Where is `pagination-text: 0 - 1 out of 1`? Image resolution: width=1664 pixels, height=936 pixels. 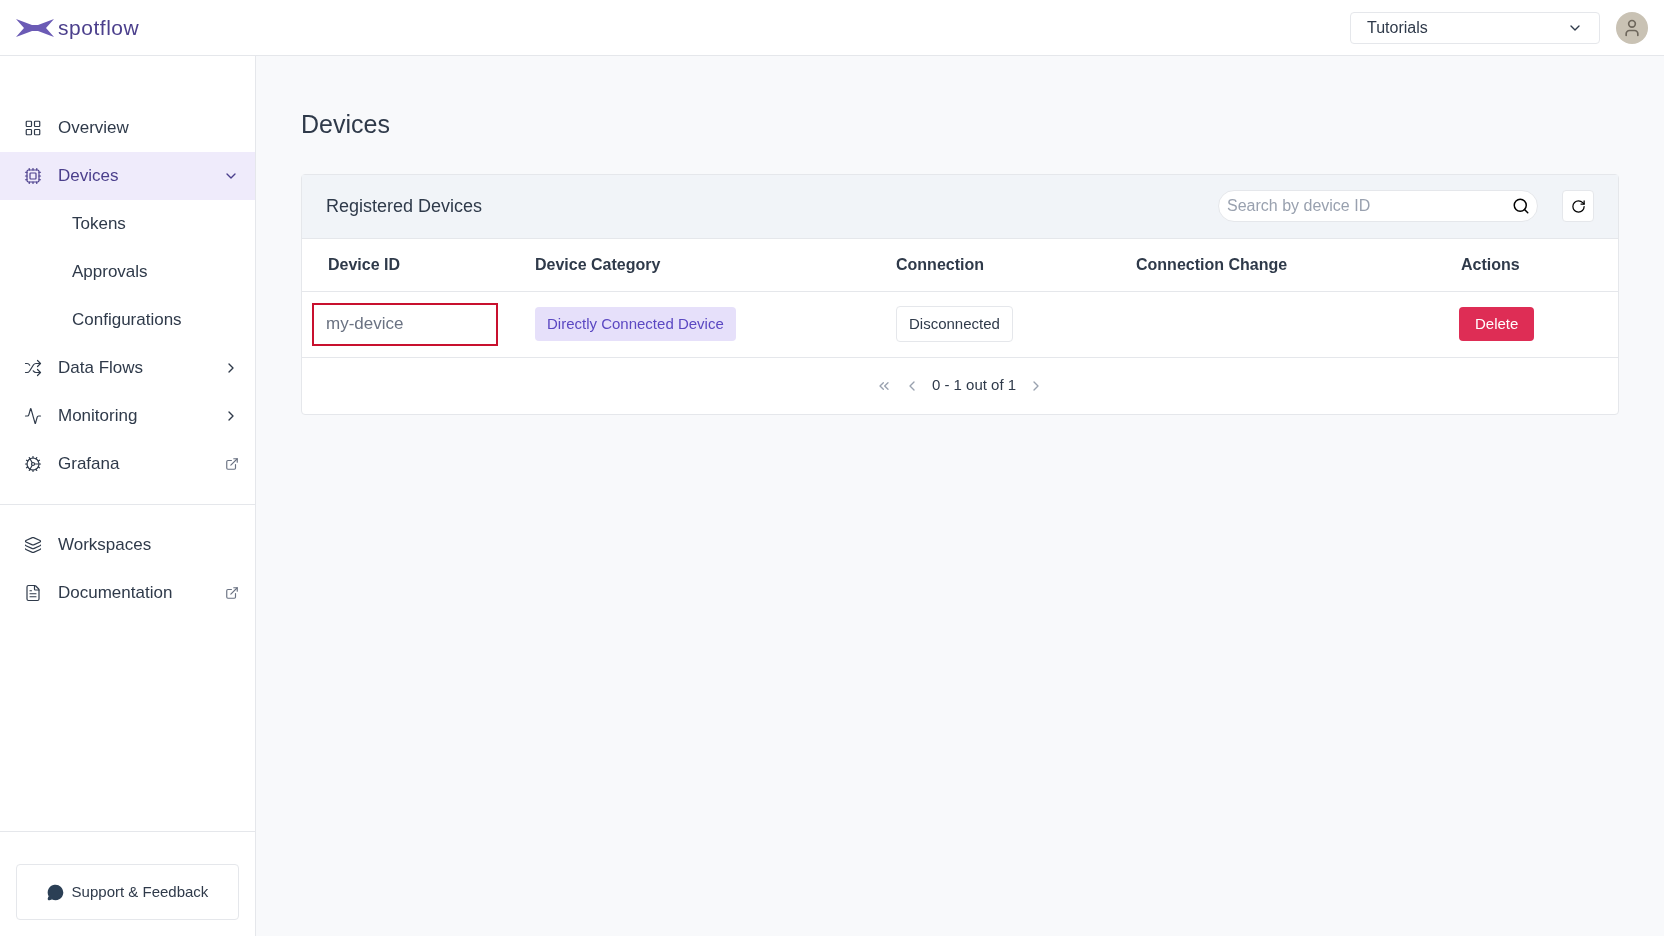 pagination-text: 0 - 1 out of 1 is located at coordinates (974, 385).